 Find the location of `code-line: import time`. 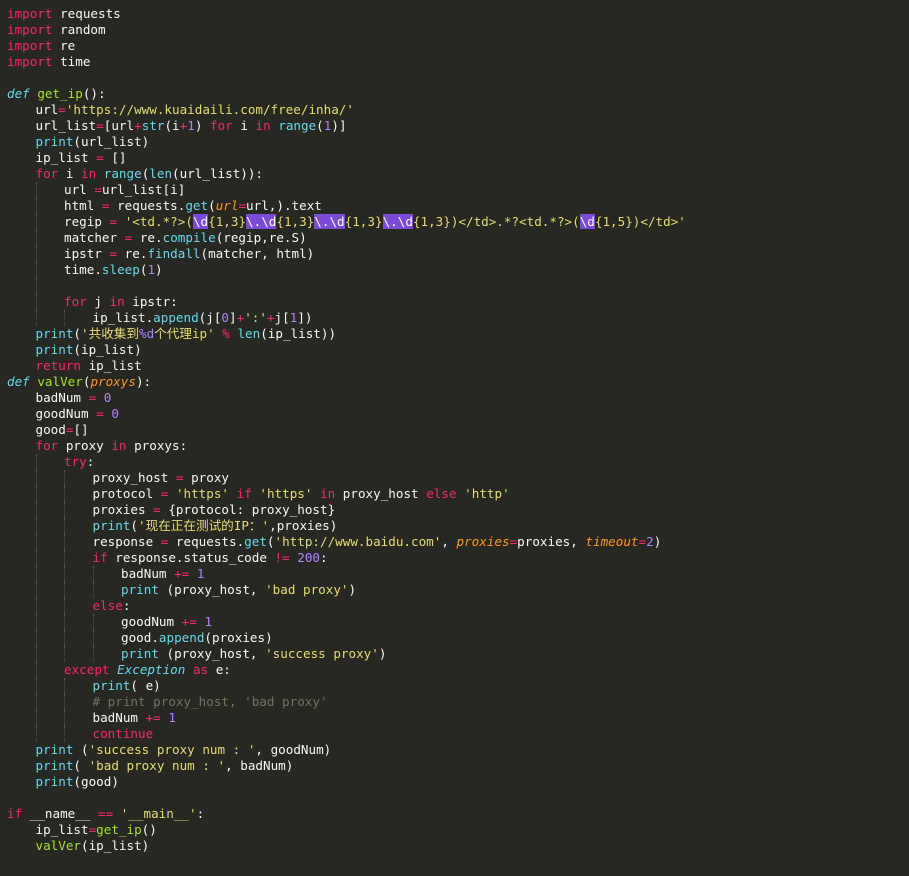

code-line: import time is located at coordinates (458, 62).